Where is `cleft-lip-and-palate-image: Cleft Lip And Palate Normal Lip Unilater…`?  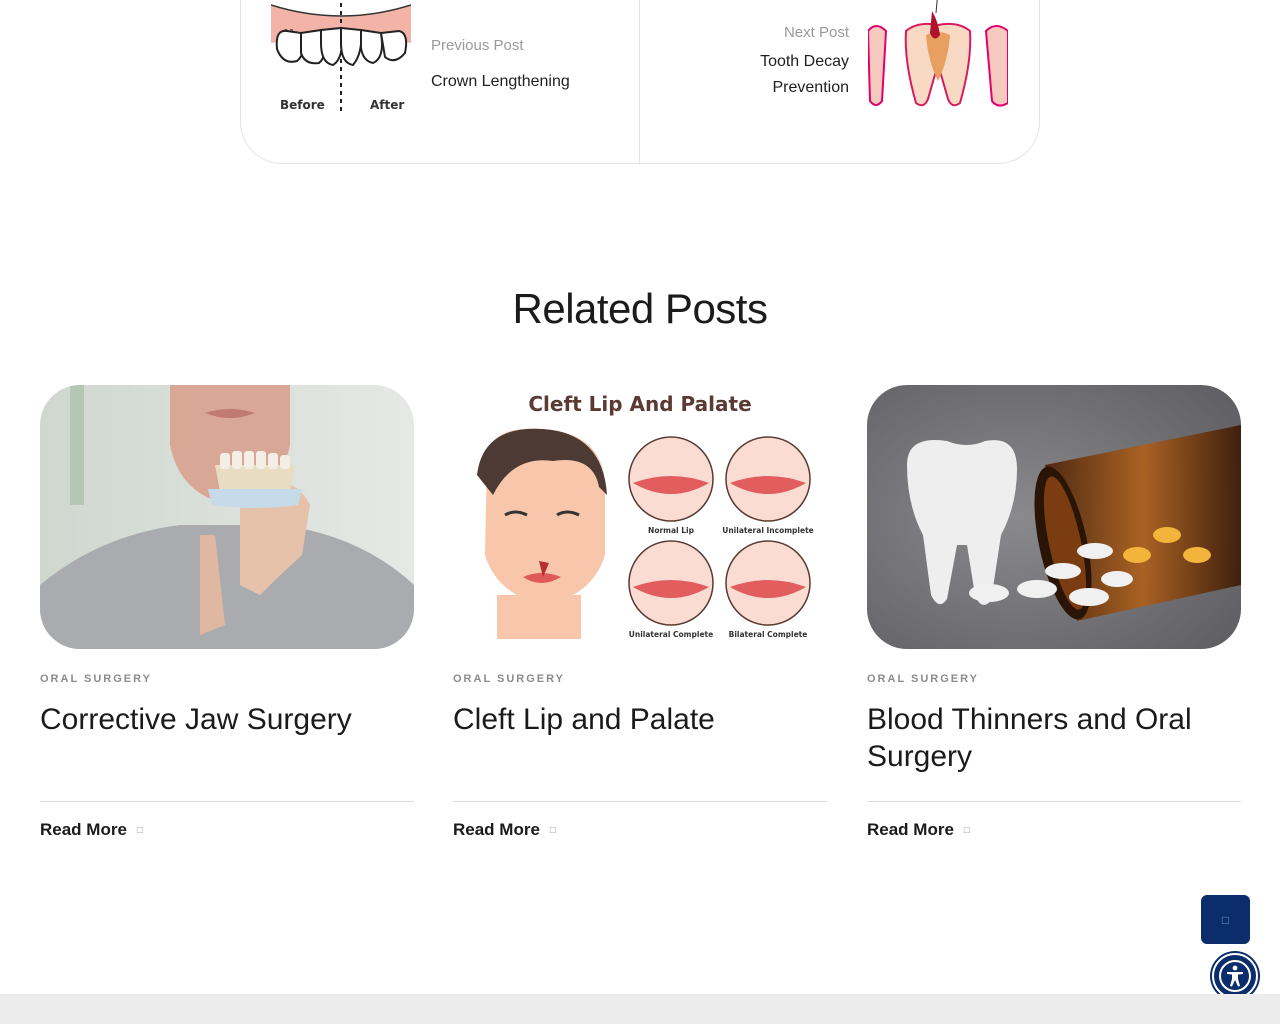 cleft-lip-and-palate-image: Cleft Lip And Palate Normal Lip Unilater… is located at coordinates (640, 517).